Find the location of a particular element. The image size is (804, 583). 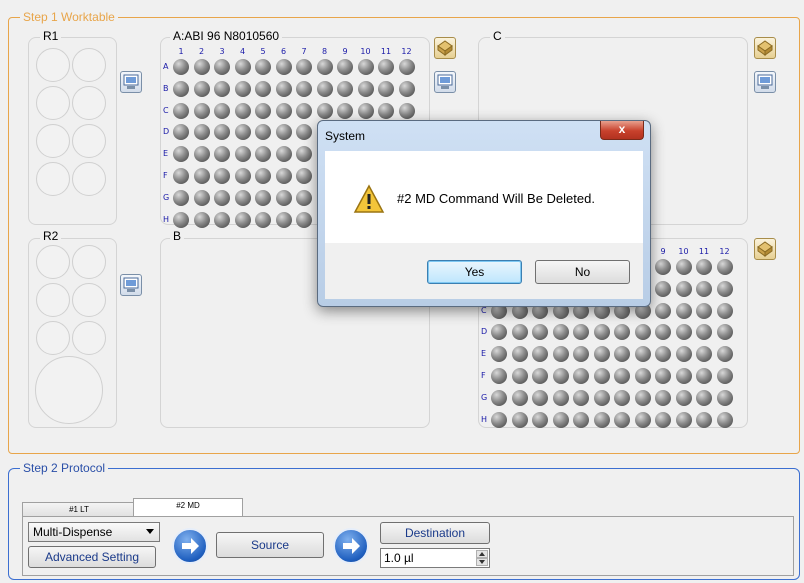

stepper-up-icon is located at coordinates (482, 554).